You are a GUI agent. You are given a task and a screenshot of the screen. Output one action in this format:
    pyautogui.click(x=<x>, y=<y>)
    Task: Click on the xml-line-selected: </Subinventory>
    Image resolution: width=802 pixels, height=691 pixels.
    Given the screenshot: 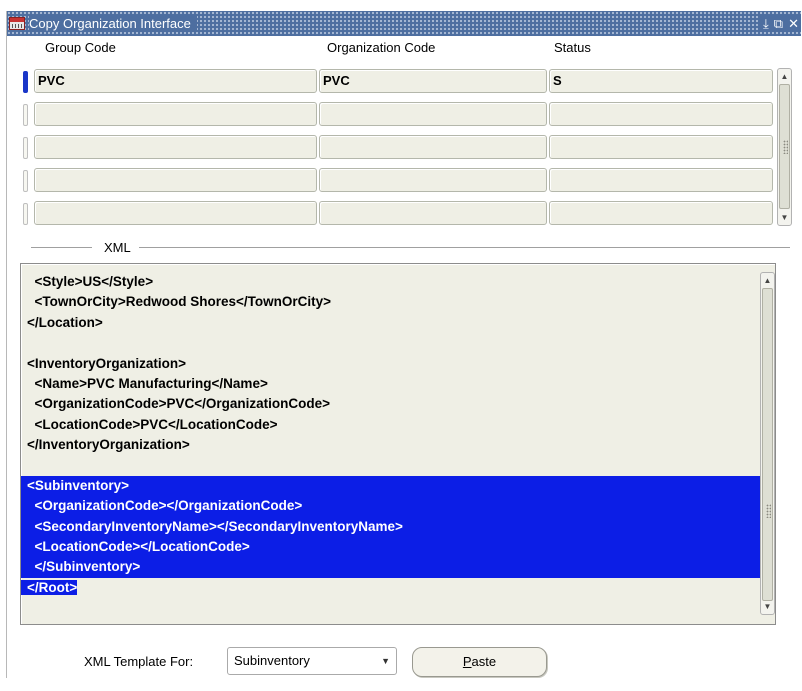 What is the action you would take?
    pyautogui.click(x=395, y=567)
    